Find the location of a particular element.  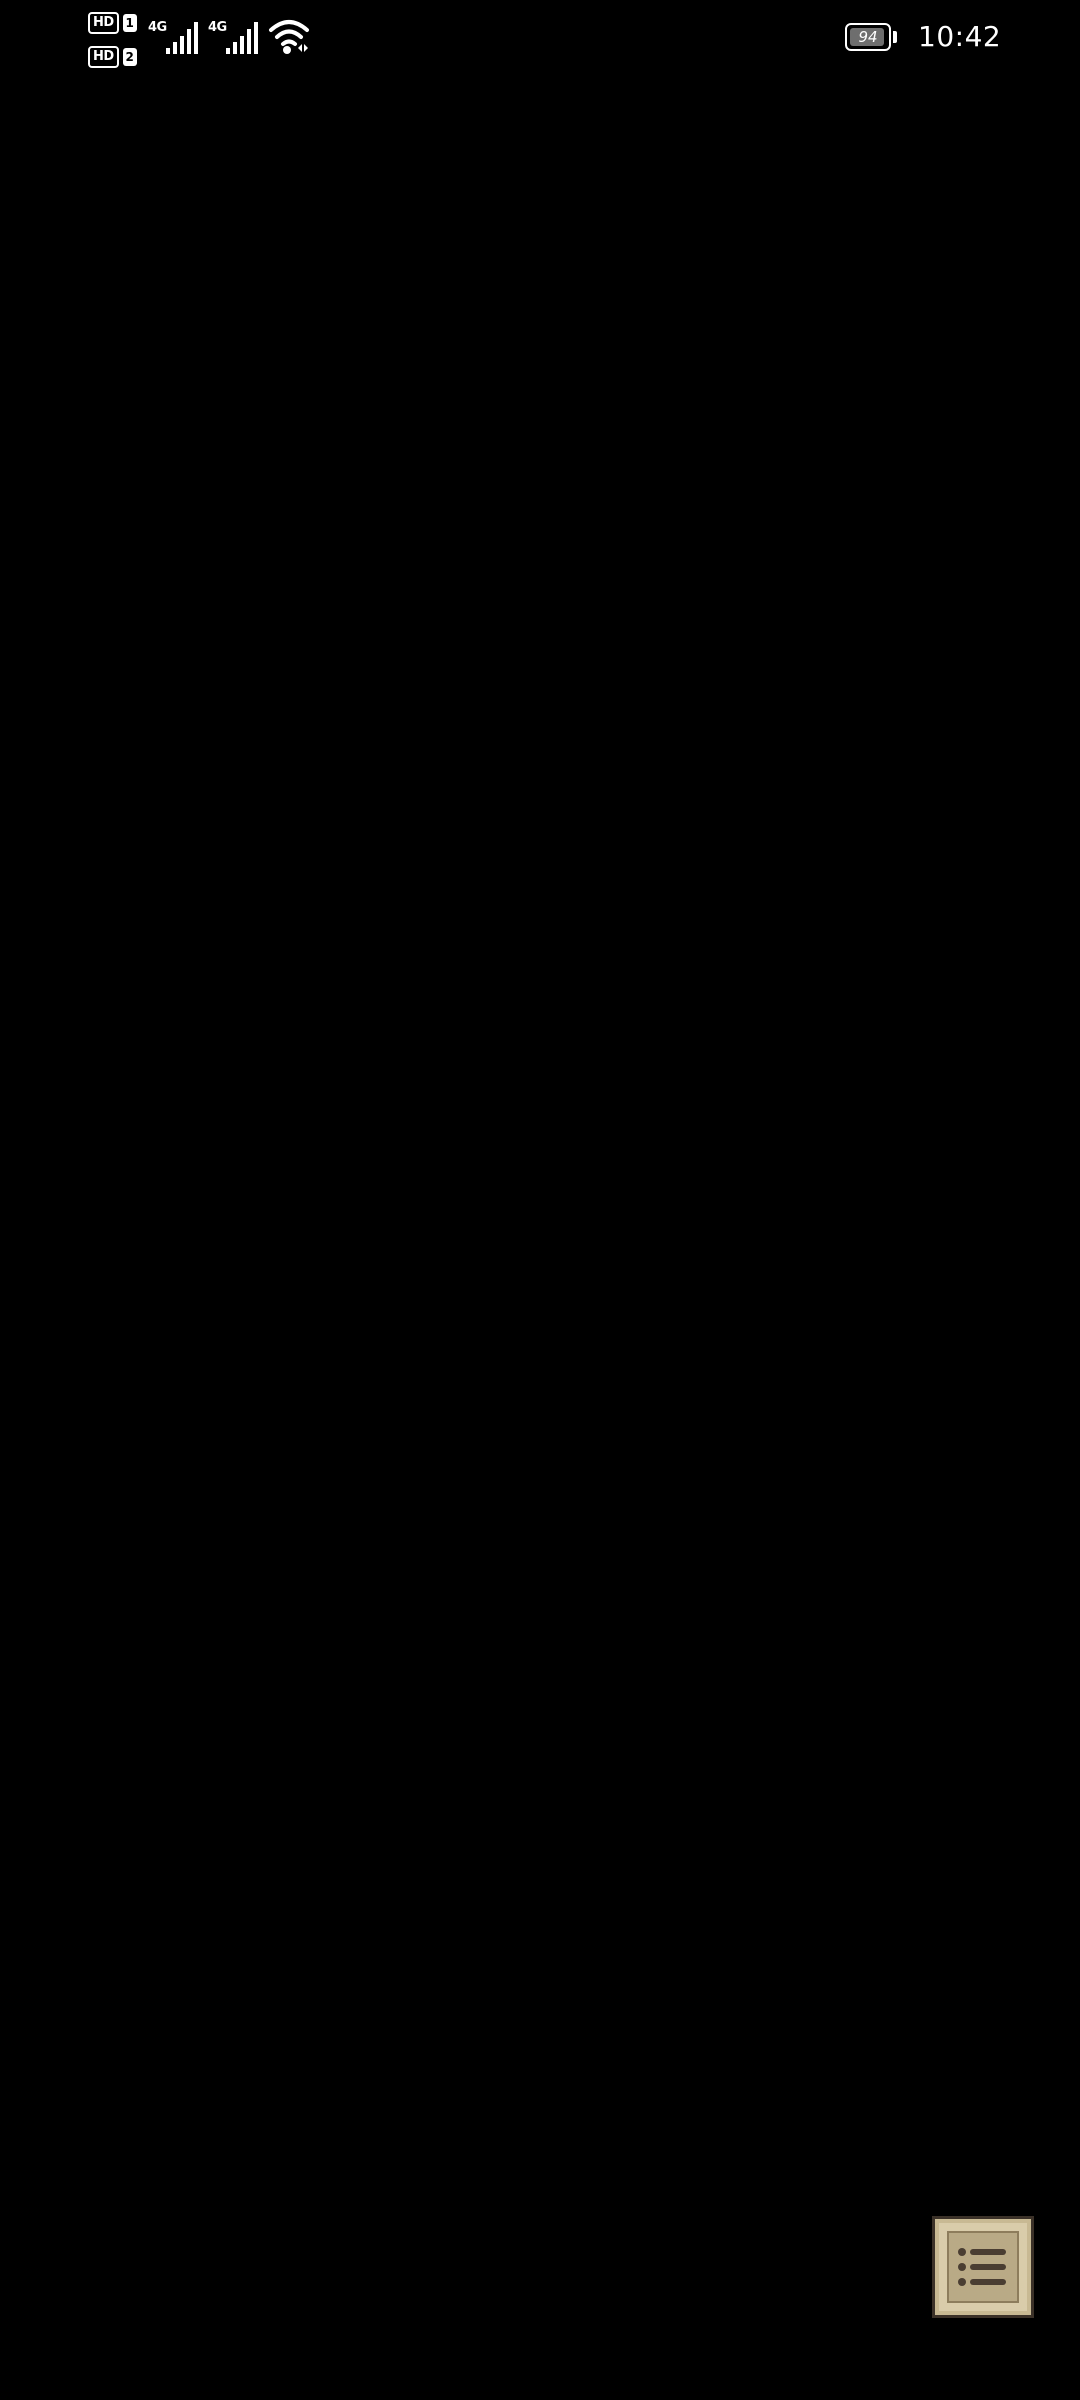

sim-indicators: HD 1 HD 2 is located at coordinates (114, 41).